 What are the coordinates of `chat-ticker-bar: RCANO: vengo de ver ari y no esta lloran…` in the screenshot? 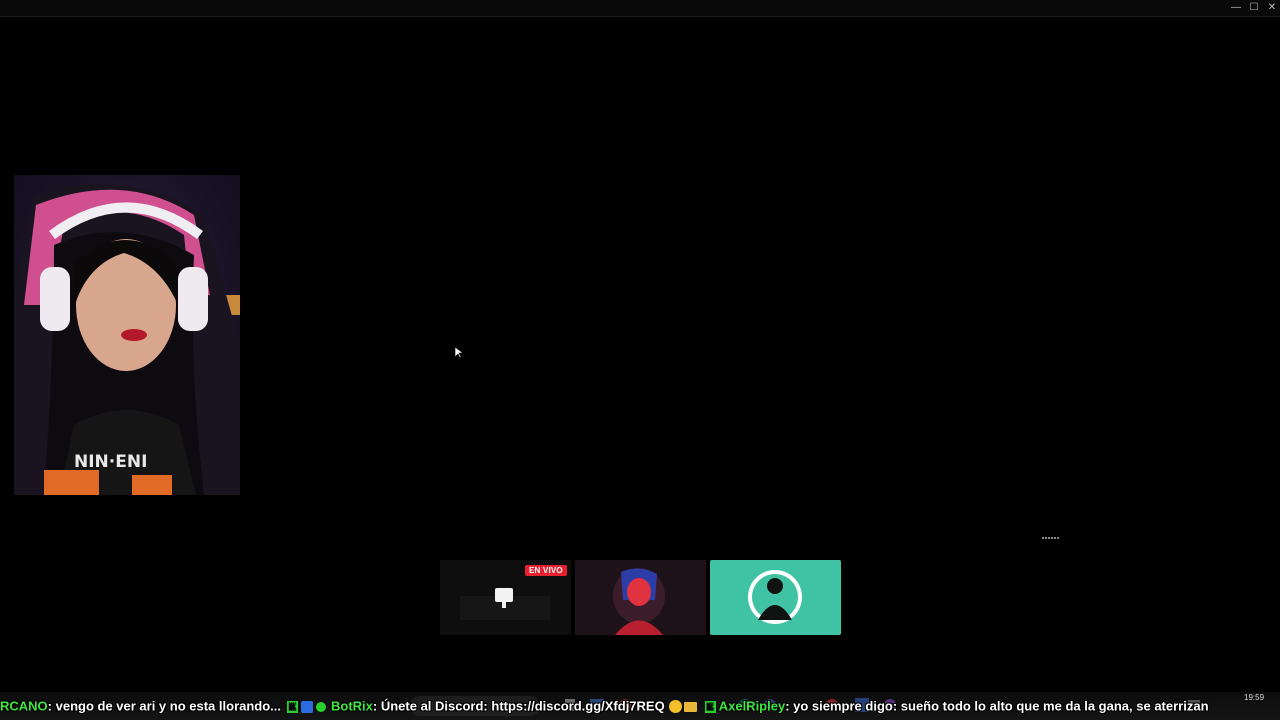 It's located at (640, 706).